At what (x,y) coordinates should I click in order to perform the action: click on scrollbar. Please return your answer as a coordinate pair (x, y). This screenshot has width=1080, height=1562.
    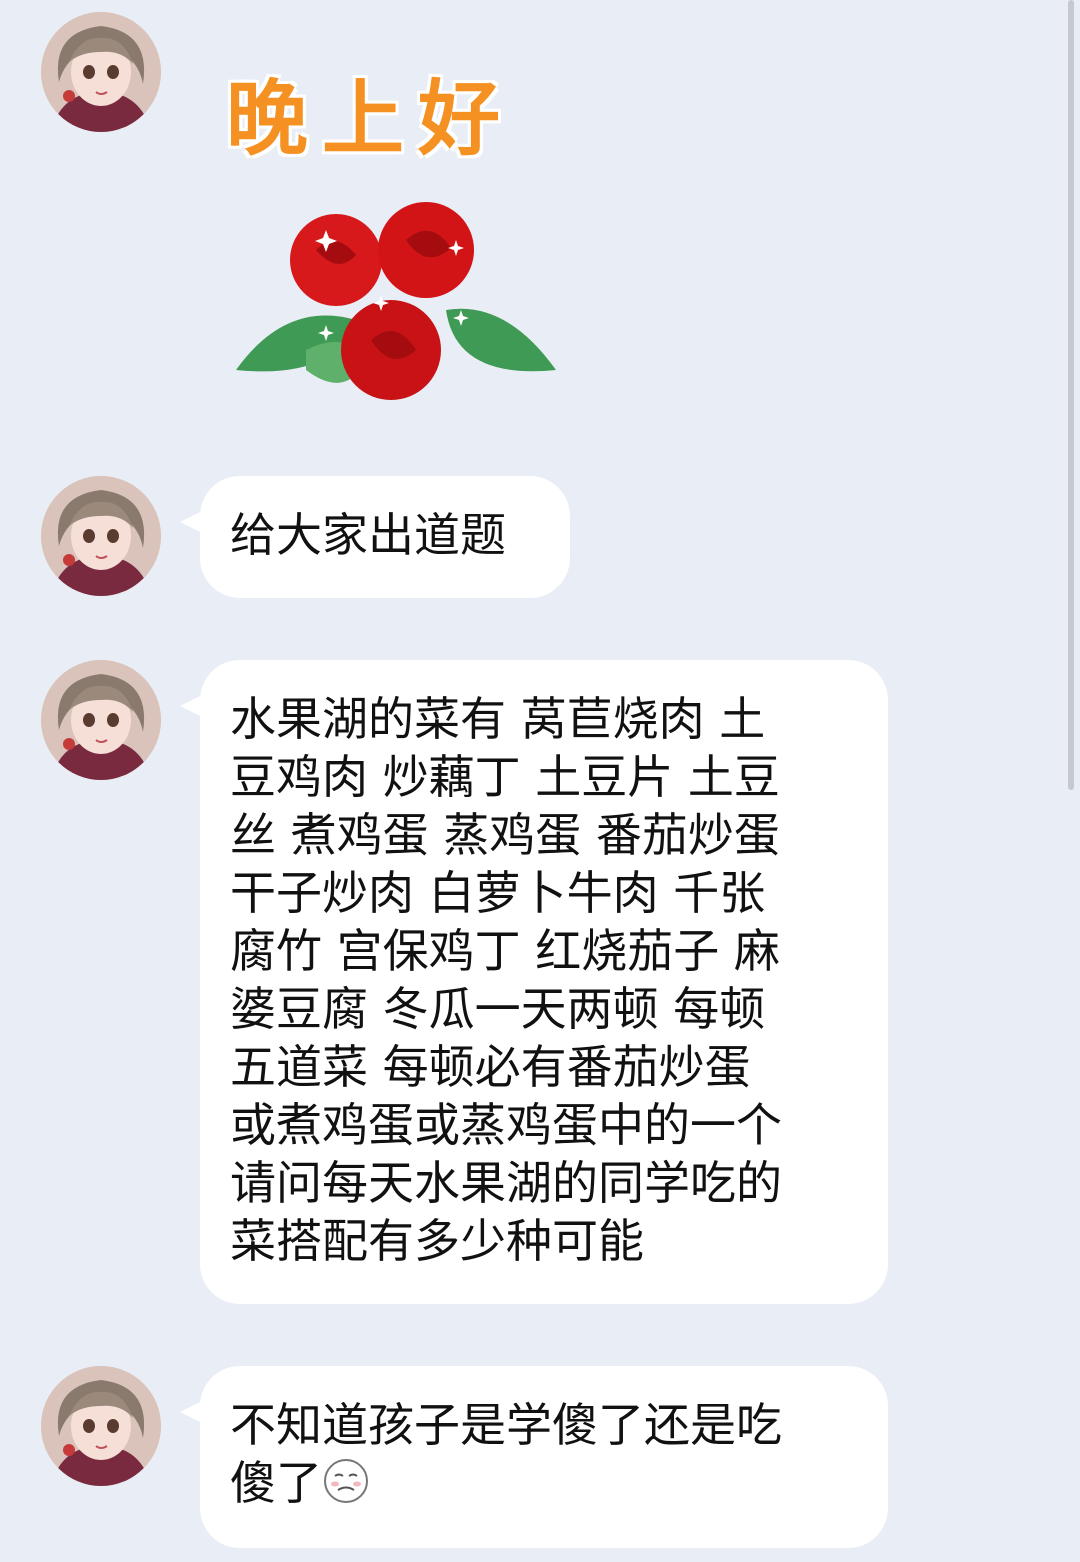
    Looking at the image, I should click on (1071, 395).